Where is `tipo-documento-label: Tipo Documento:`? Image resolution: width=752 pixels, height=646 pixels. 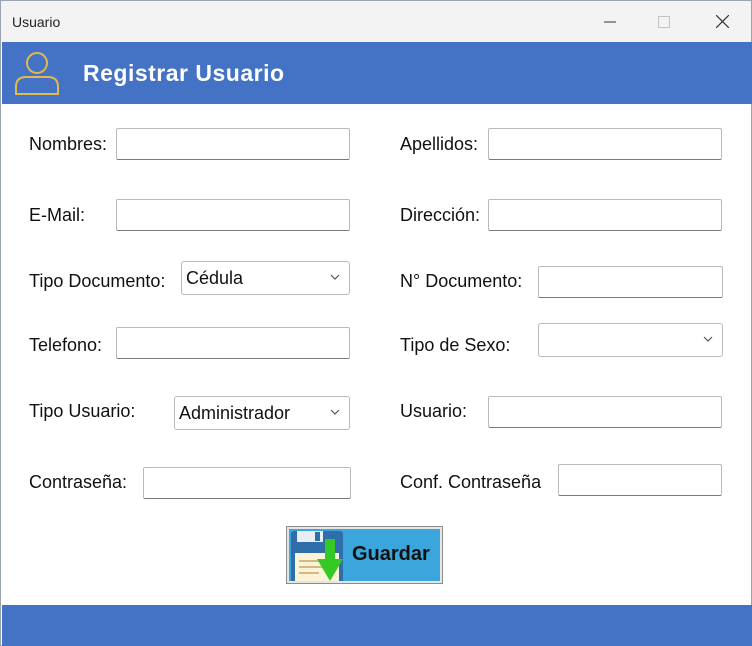 tipo-documento-label: Tipo Documento: is located at coordinates (97, 281).